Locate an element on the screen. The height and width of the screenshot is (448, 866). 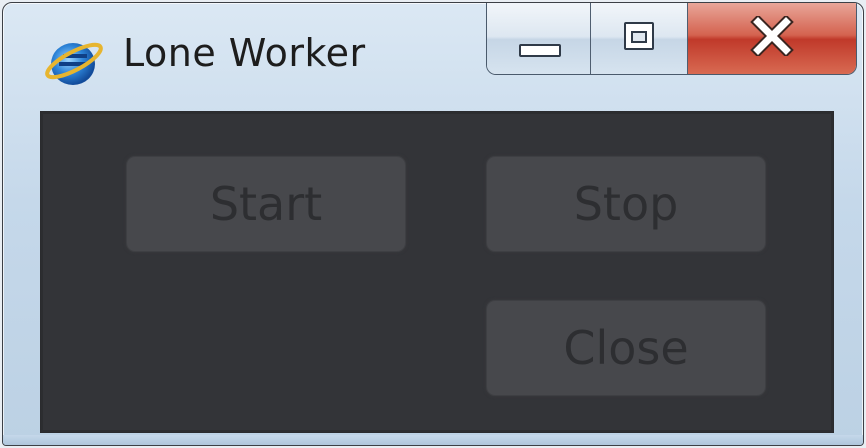
stop-button: Stop is located at coordinates (626, 204).